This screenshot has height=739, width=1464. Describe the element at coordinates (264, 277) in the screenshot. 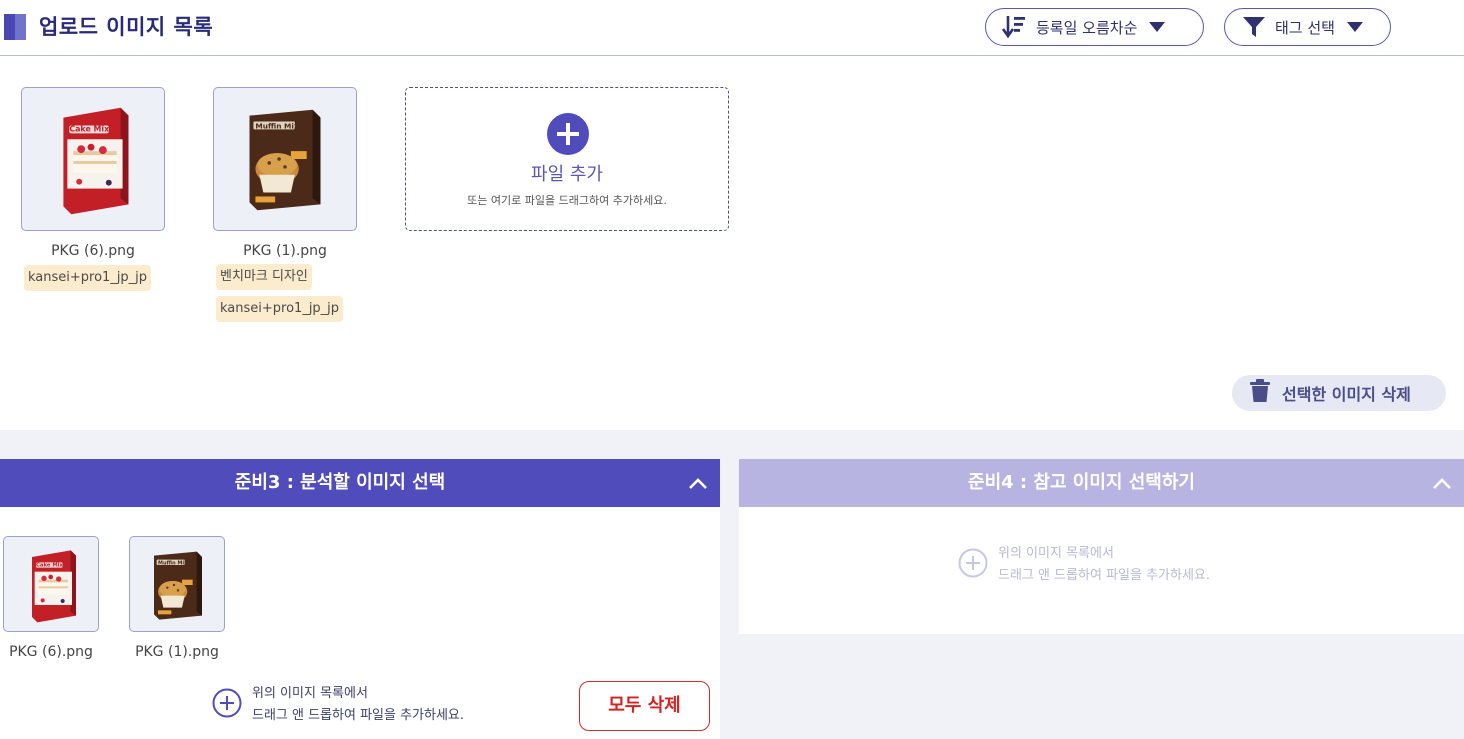

I see `image-tag: 벤치마크 디자인` at that location.